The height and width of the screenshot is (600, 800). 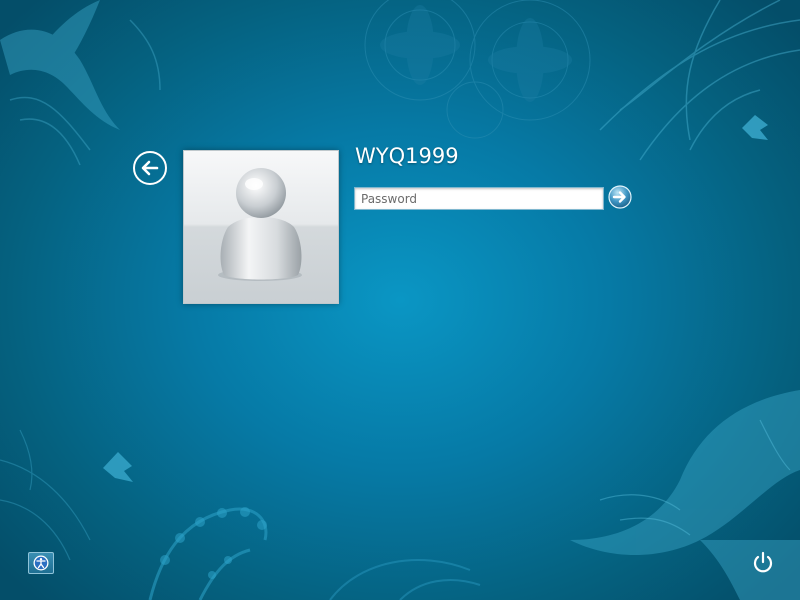 What do you see at coordinates (407, 156) in the screenshot?
I see `username-label: WYQ1999` at bounding box center [407, 156].